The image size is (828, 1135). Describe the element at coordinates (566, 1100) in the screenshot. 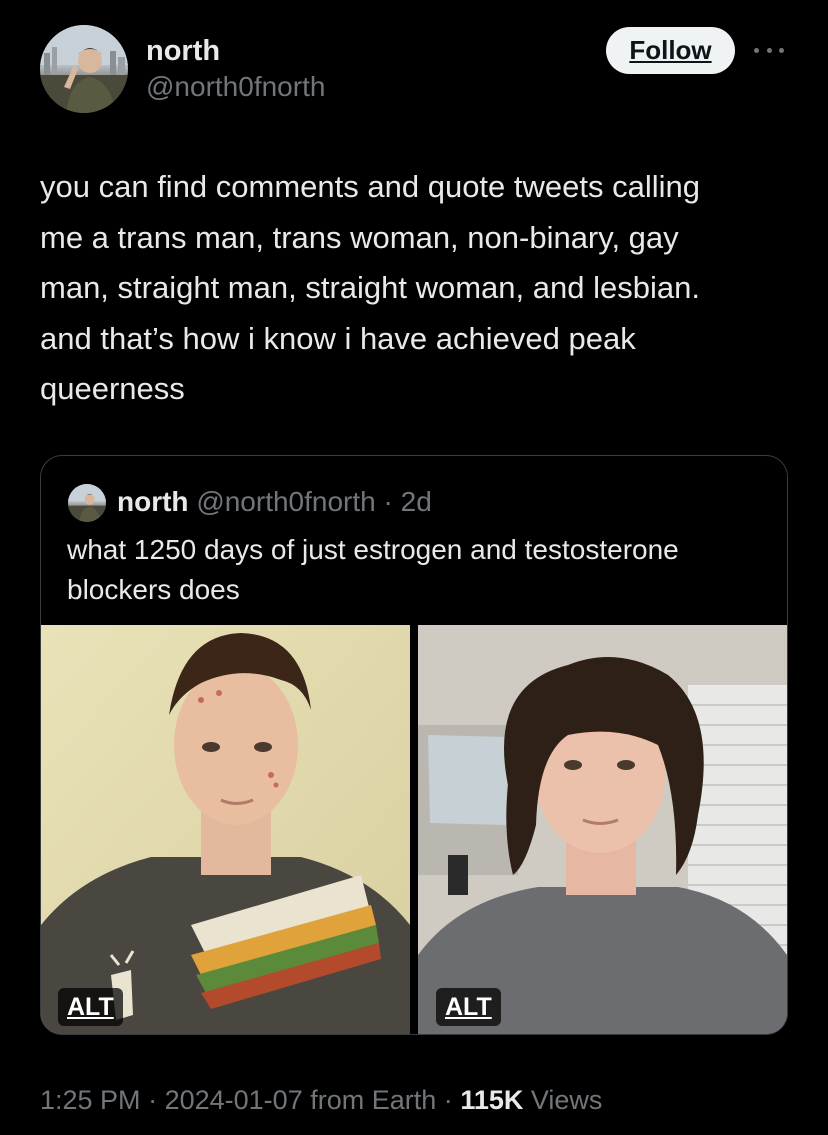

I see `views-label: Views` at that location.